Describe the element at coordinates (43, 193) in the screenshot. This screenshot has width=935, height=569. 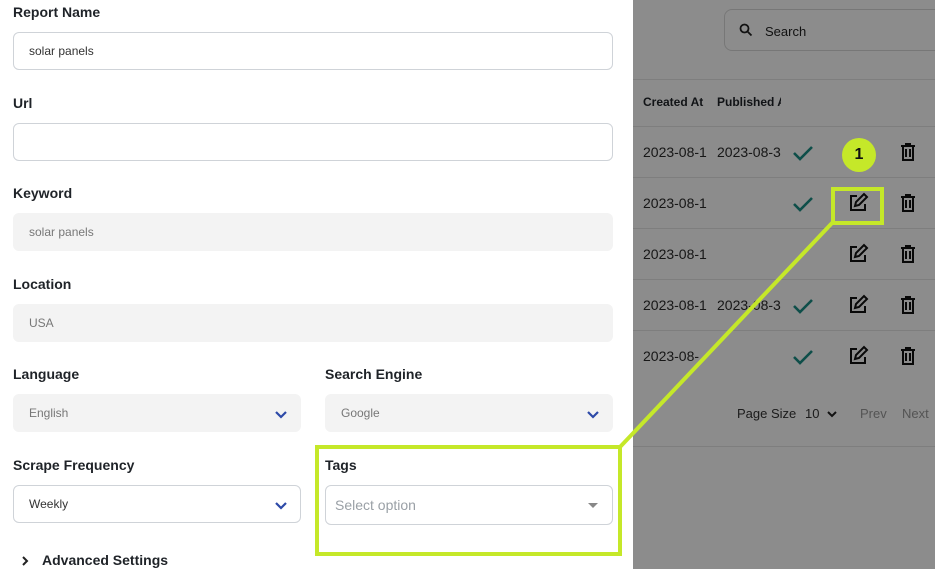
I see `keyword-label: Keyword` at that location.